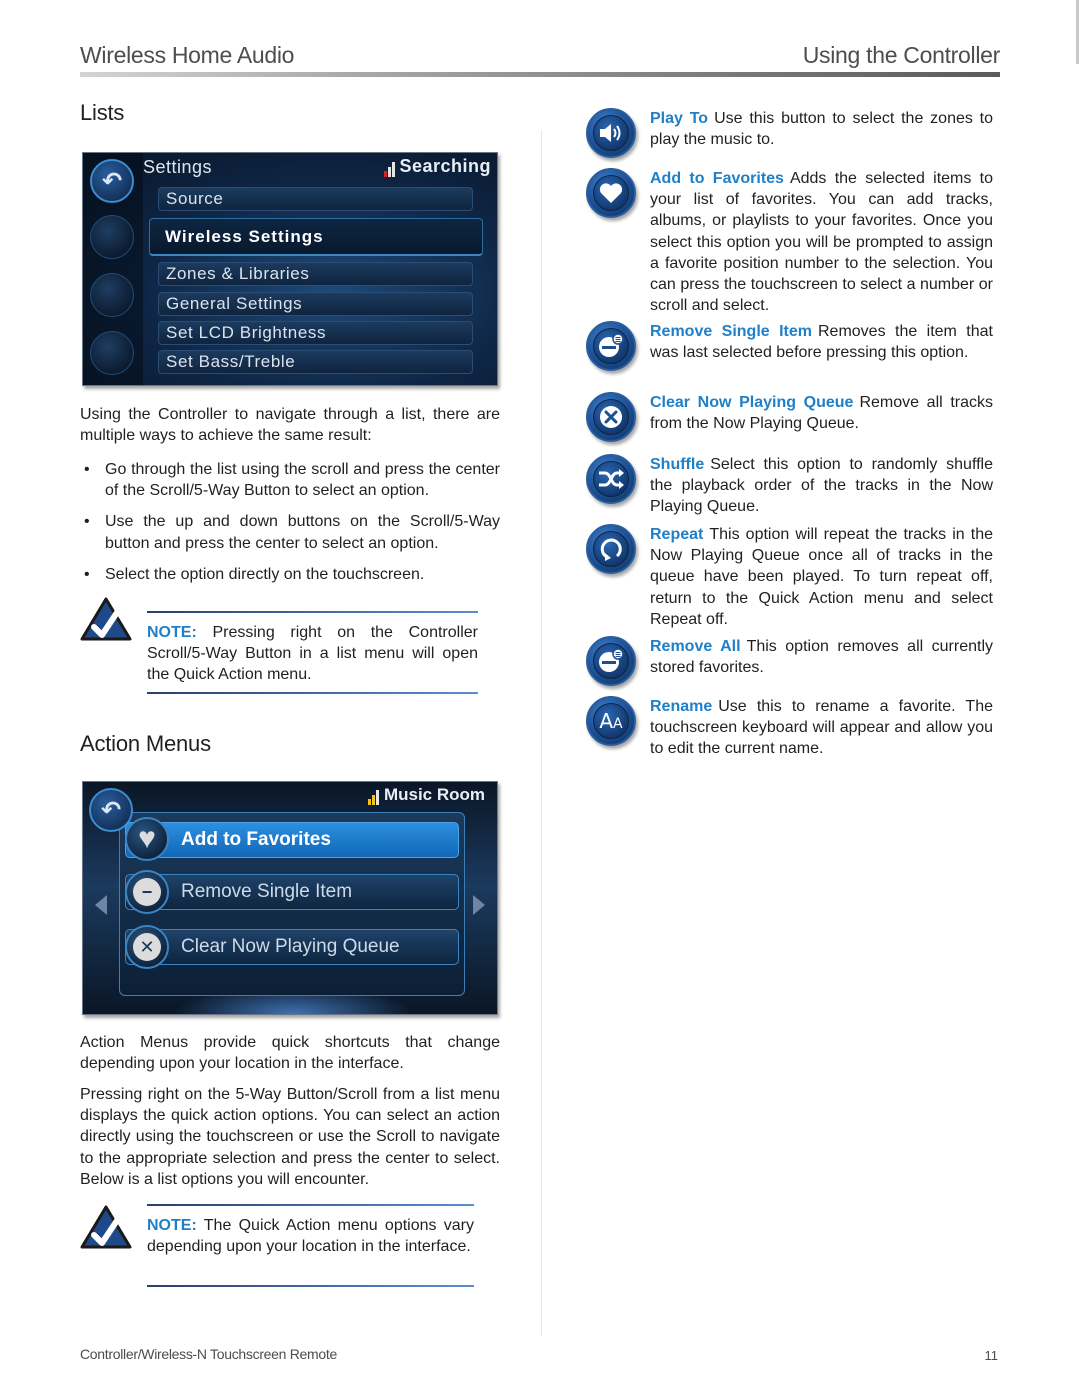 This screenshot has width=1080, height=1397. What do you see at coordinates (901, 55) in the screenshot?
I see `running-header-right: Using the Controller` at bounding box center [901, 55].